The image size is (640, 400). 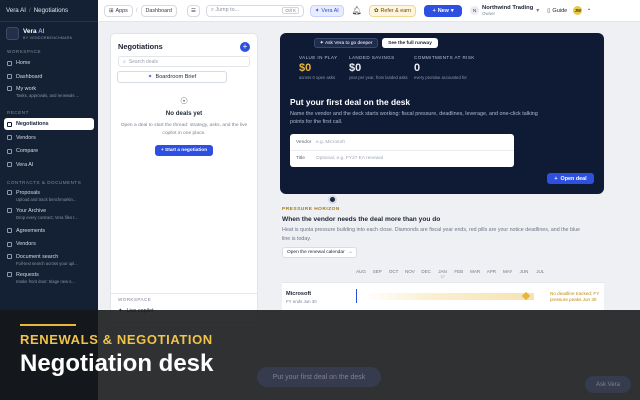 What do you see at coordinates (504, 10) in the screenshot?
I see `org-switcher: N Northwind Trading Owner ▾` at bounding box center [504, 10].